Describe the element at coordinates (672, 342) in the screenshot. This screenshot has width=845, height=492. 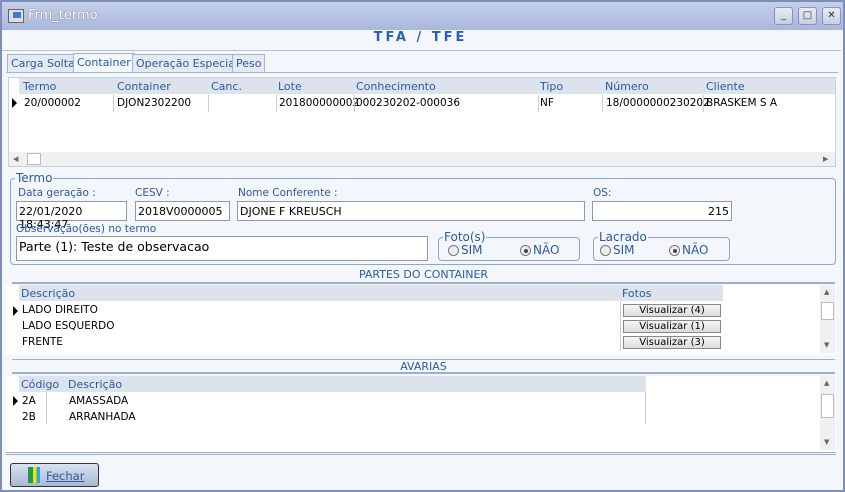
I see `visualizar-button: Visualizar (3)` at that location.